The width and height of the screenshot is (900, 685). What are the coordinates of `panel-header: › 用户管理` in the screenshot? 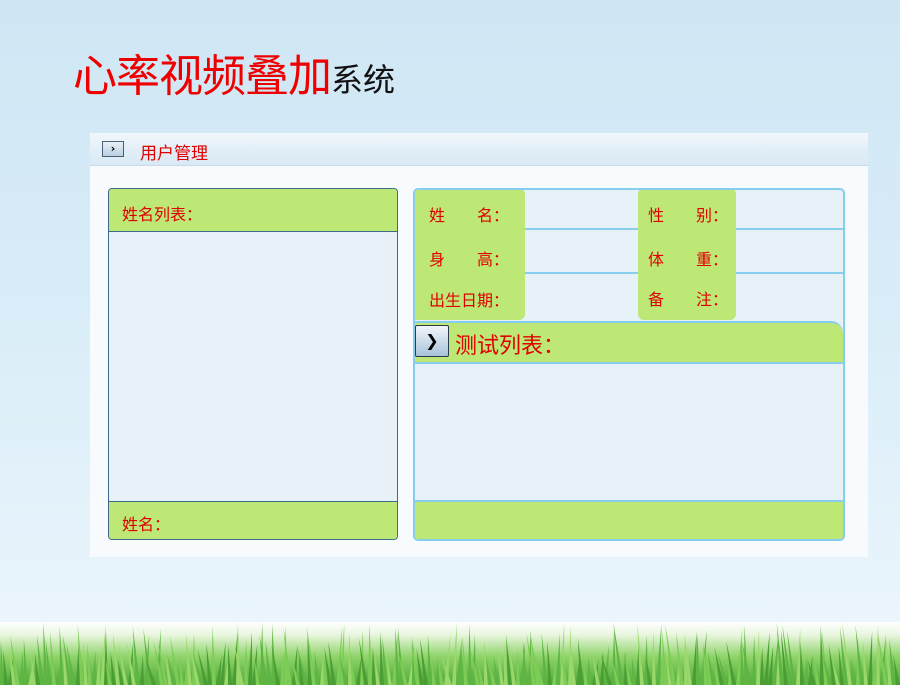 It's located at (479, 149).